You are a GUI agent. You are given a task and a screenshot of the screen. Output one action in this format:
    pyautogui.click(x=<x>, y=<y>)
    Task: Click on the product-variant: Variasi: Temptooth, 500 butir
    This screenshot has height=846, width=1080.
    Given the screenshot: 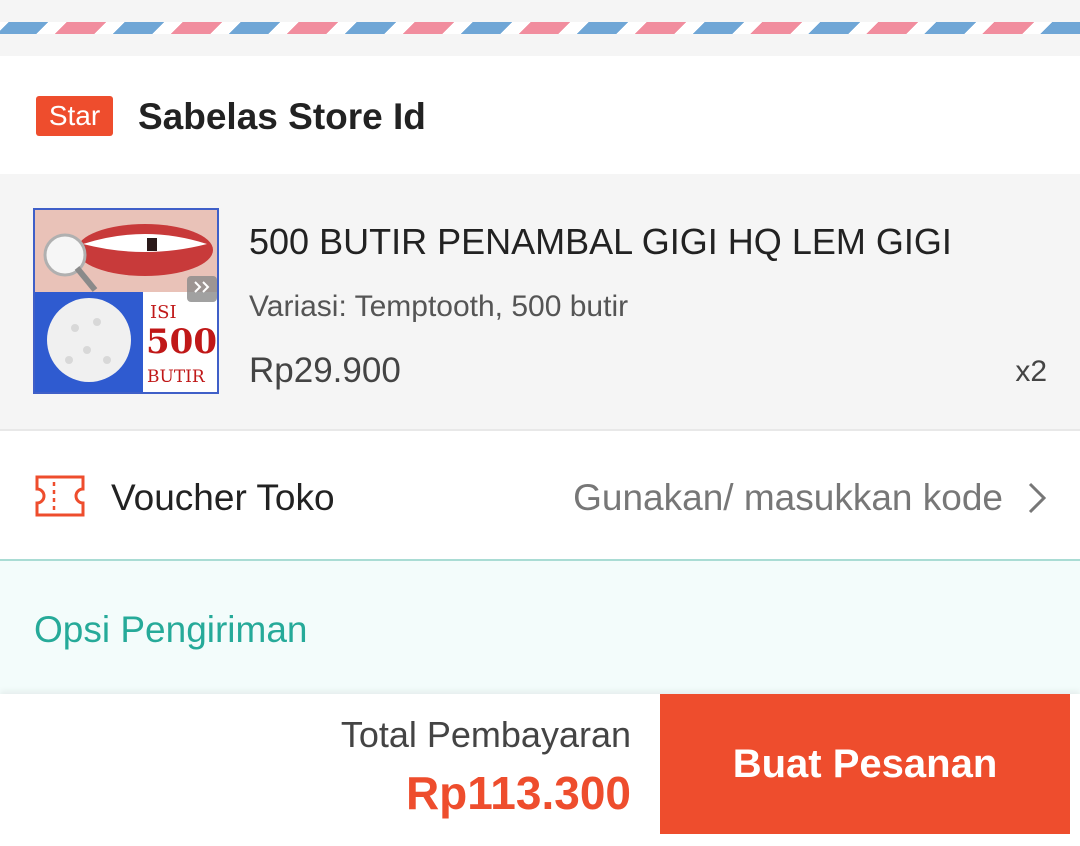 What is the action you would take?
    pyautogui.click(x=439, y=306)
    